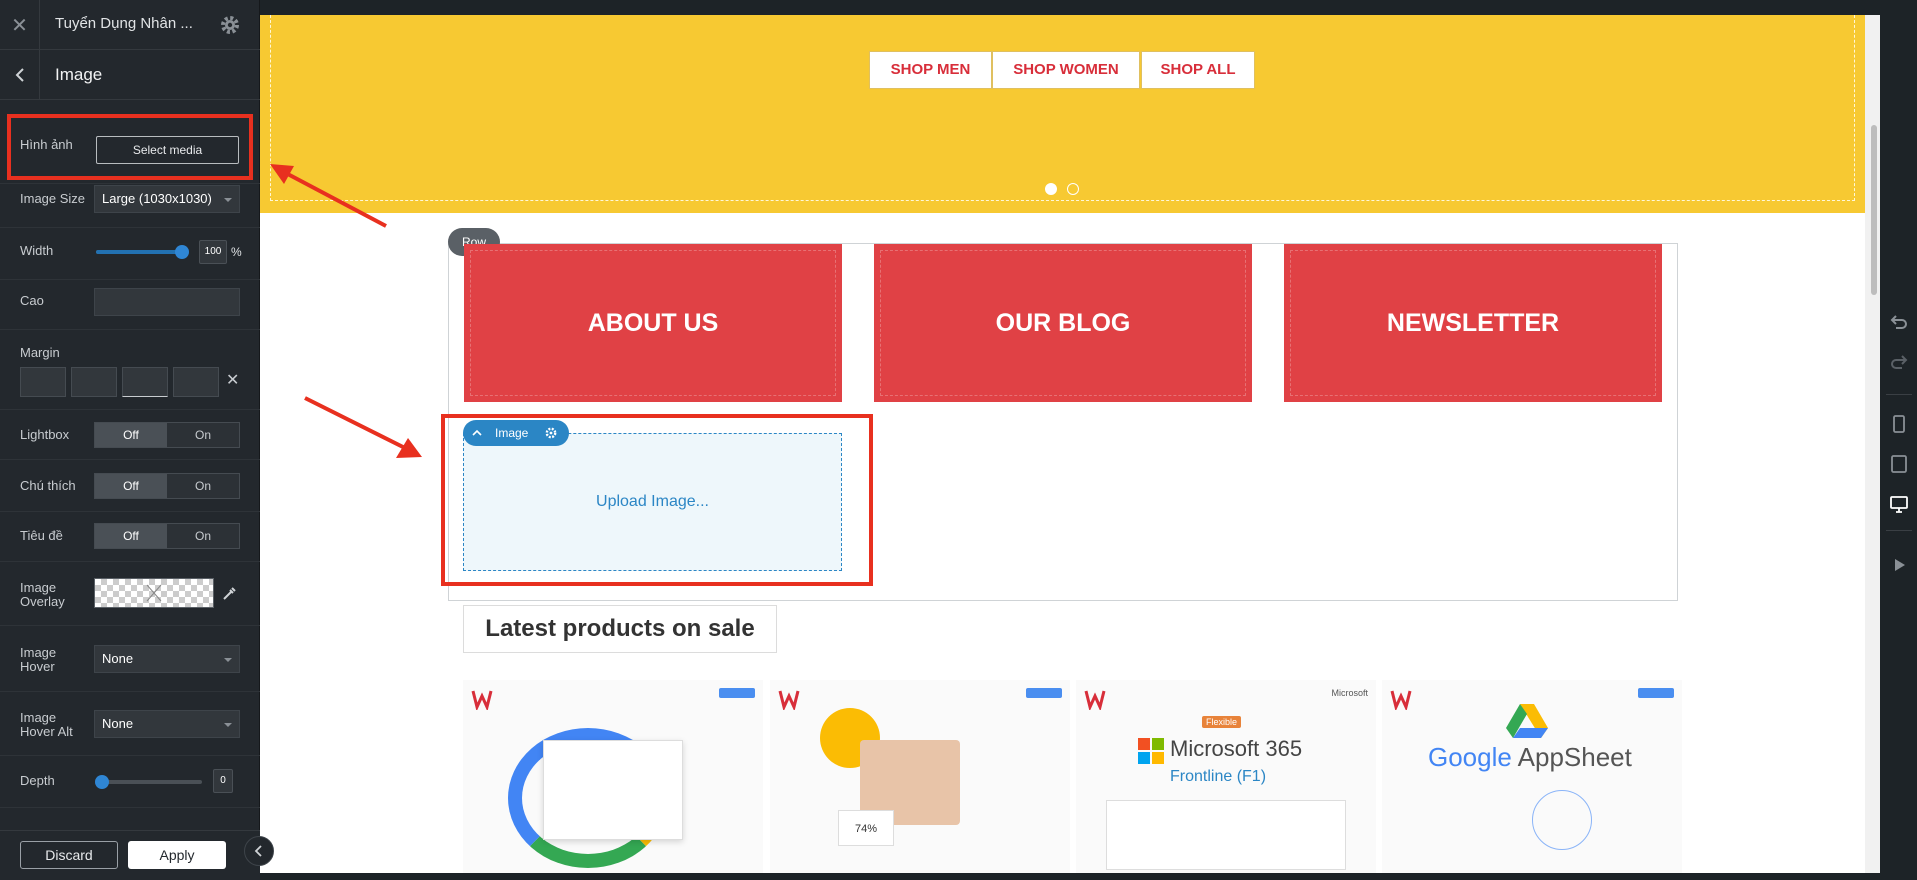 This screenshot has height=880, width=1917. Describe the element at coordinates (1051, 189) in the screenshot. I see `slide-dot-active` at that location.